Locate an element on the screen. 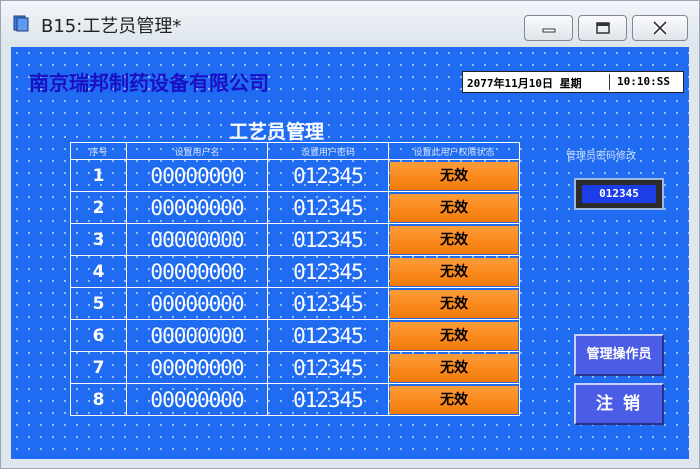  table-row: 2 00000000 012345 无效 is located at coordinates (295, 207).